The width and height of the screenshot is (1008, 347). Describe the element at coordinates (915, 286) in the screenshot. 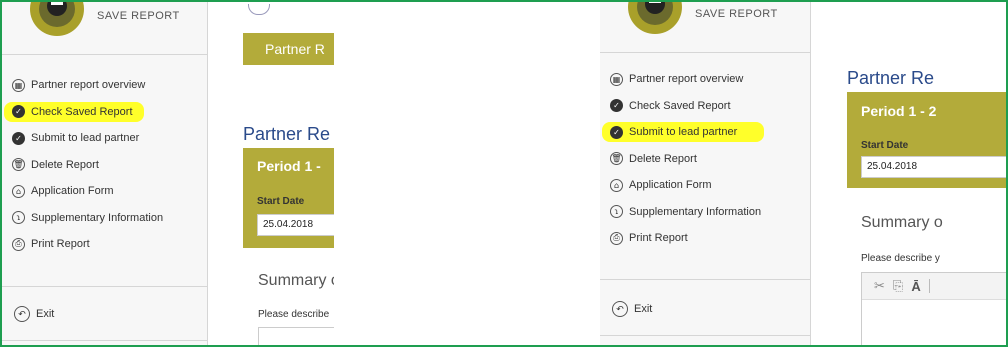

I see `paste-text-icon: Ā` at that location.